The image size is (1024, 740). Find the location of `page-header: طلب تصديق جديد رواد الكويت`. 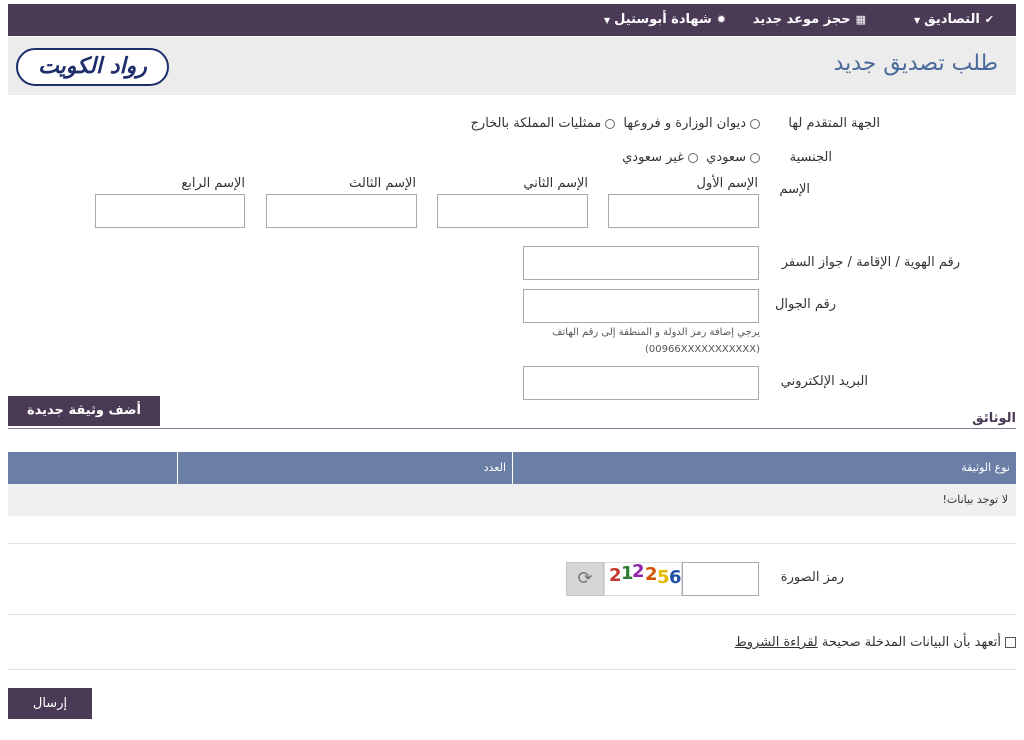

page-header: طلب تصديق جديد رواد الكويت is located at coordinates (512, 66).